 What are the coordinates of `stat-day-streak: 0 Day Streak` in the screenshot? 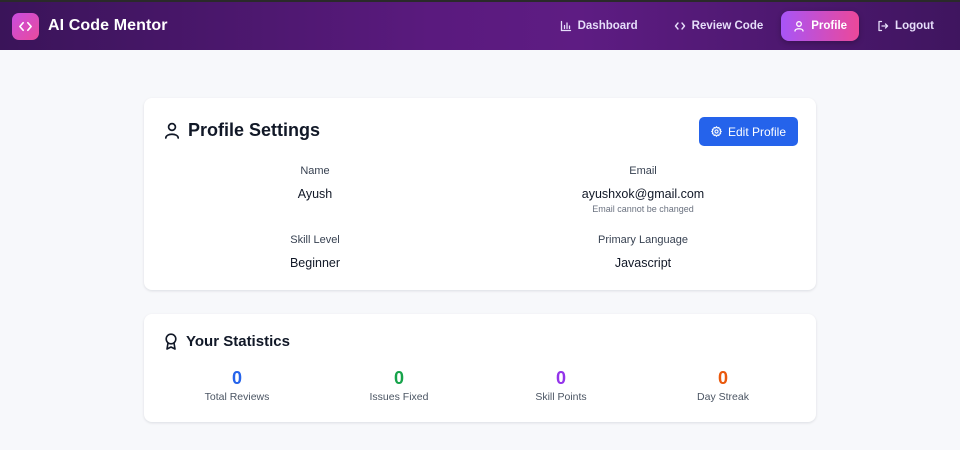 It's located at (723, 385).